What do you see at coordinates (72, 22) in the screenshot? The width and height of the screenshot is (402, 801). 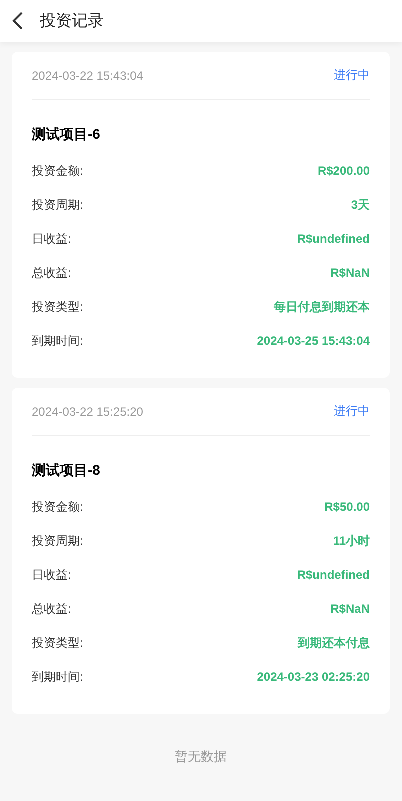 I see `page-title: 投资记录` at bounding box center [72, 22].